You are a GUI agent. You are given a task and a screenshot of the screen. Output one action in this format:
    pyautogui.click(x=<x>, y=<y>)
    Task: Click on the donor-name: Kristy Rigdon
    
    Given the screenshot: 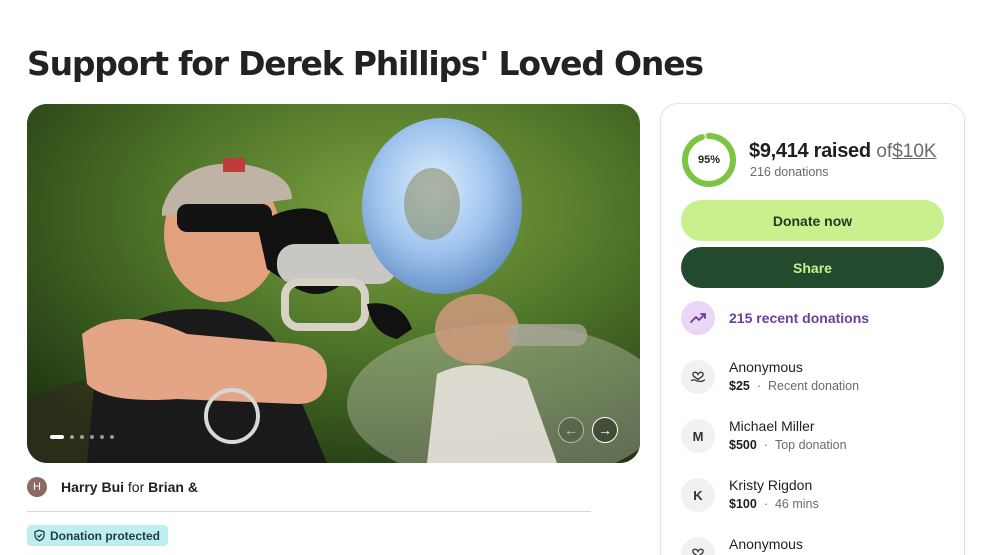 What is the action you would take?
    pyautogui.click(x=771, y=485)
    